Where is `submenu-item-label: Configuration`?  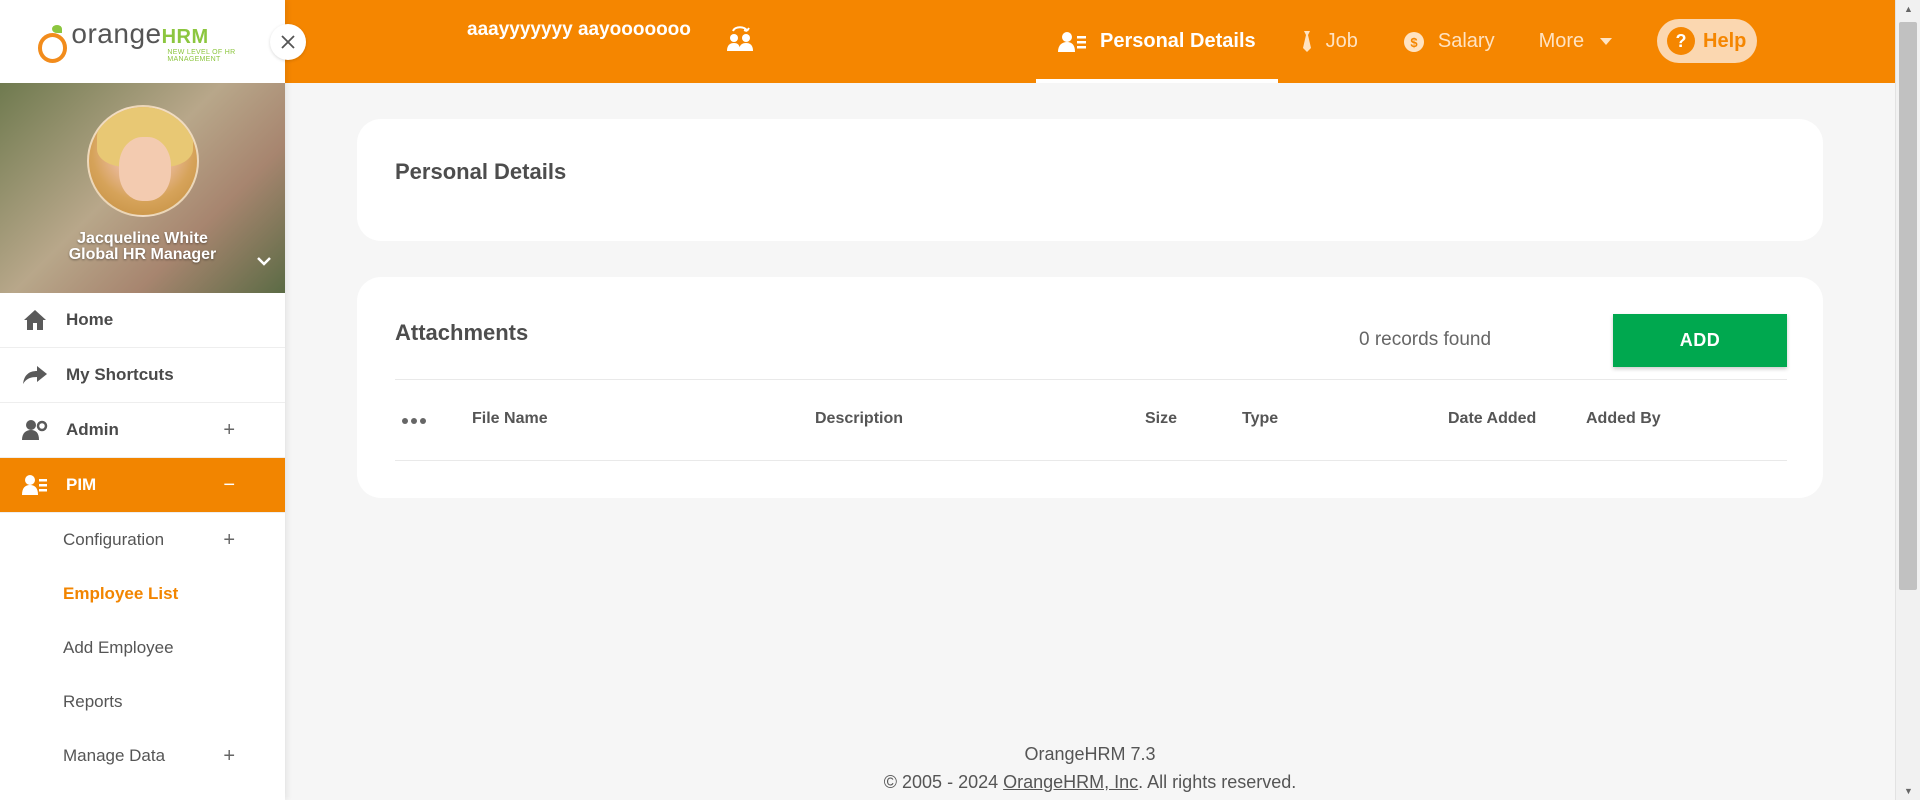 submenu-item-label: Configuration is located at coordinates (114, 539).